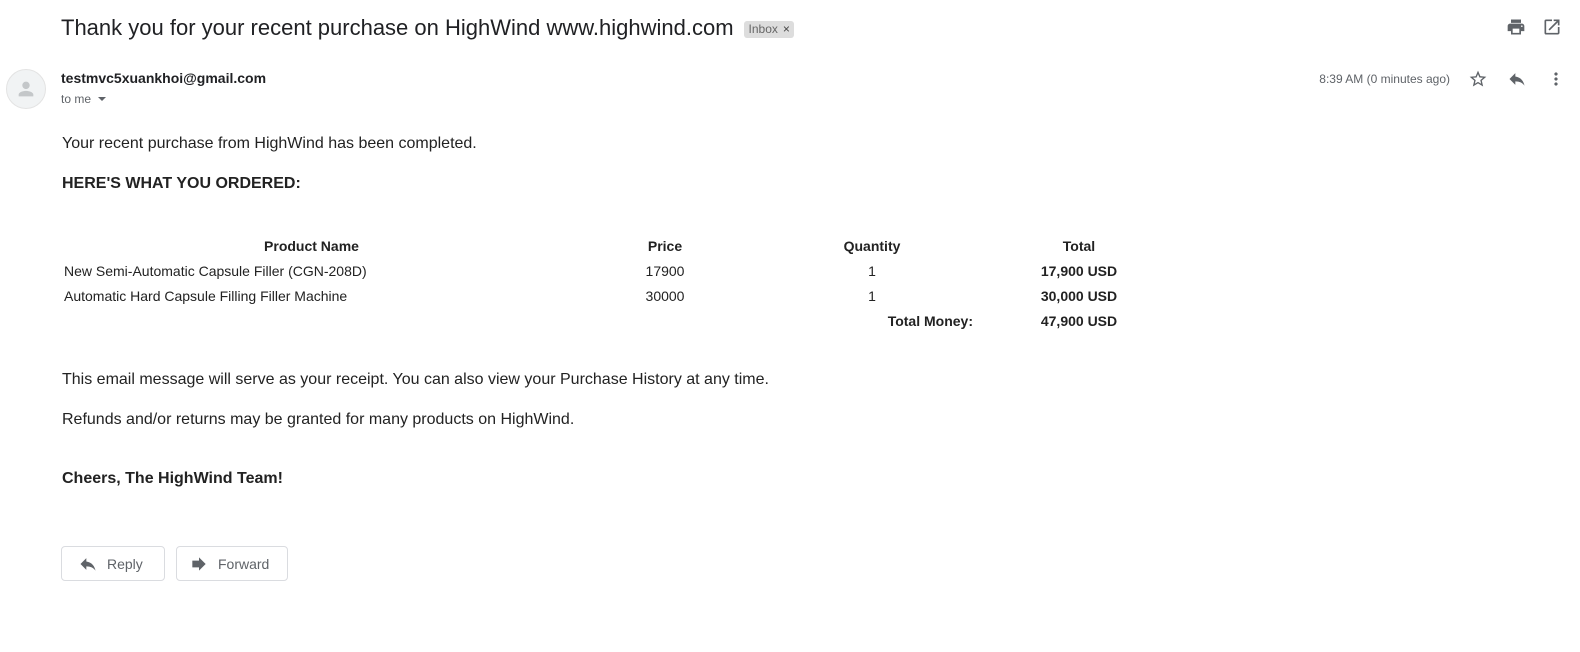  I want to click on signoff-text: Cheers, The HighWind Team!, so click(172, 478).